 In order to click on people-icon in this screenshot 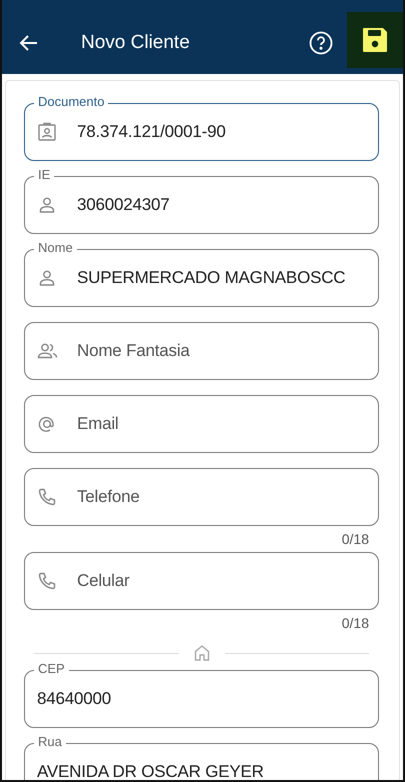, I will do `click(48, 351)`.